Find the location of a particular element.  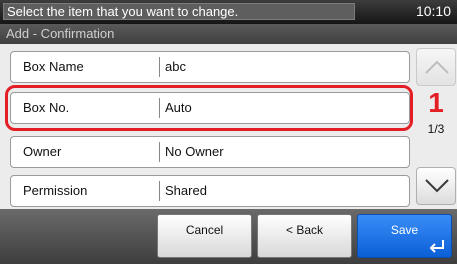

chevron-down-icon is located at coordinates (437, 186).